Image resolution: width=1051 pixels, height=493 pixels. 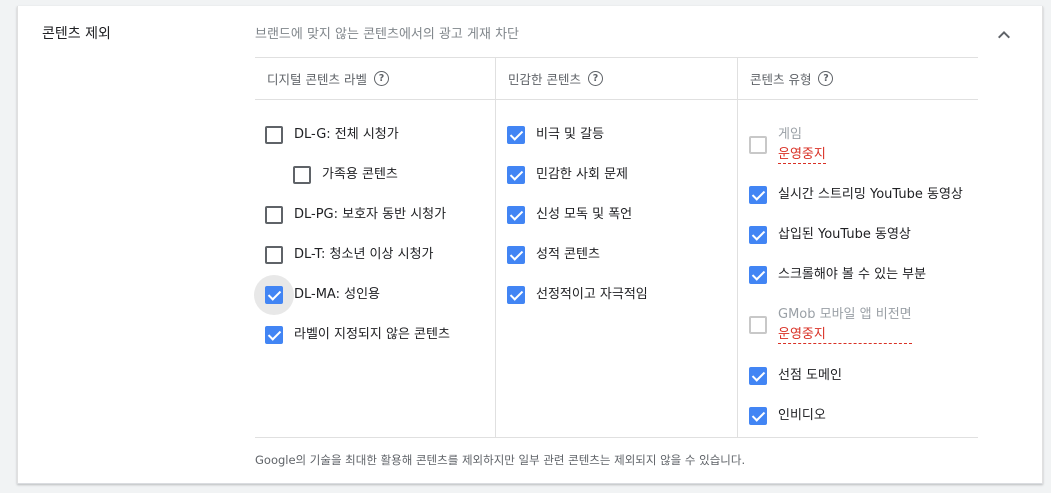 I want to click on checkbox-label: DL-PG: 보호자 동반 시청가, so click(x=370, y=214).